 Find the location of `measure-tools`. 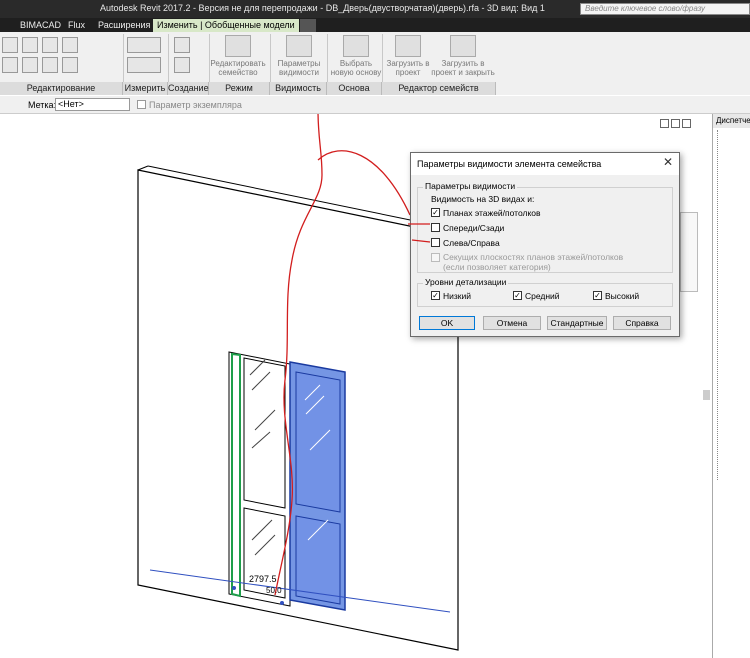

measure-tools is located at coordinates (146, 56).